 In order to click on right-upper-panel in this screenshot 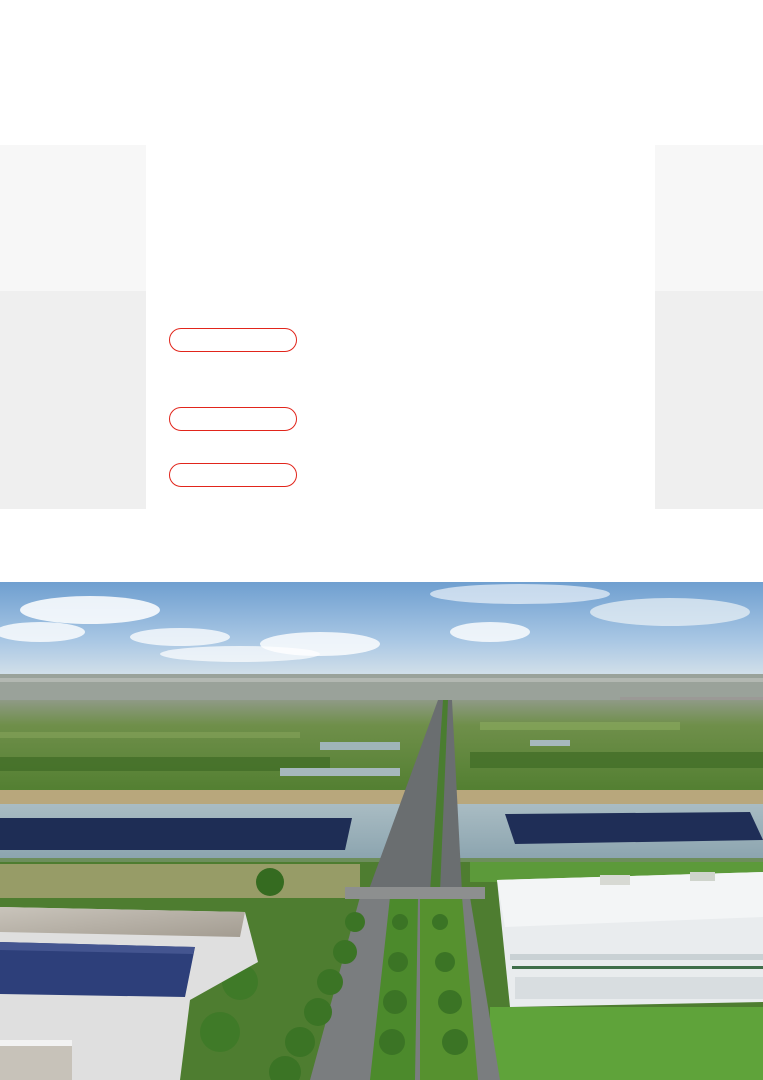, I will do `click(709, 218)`.